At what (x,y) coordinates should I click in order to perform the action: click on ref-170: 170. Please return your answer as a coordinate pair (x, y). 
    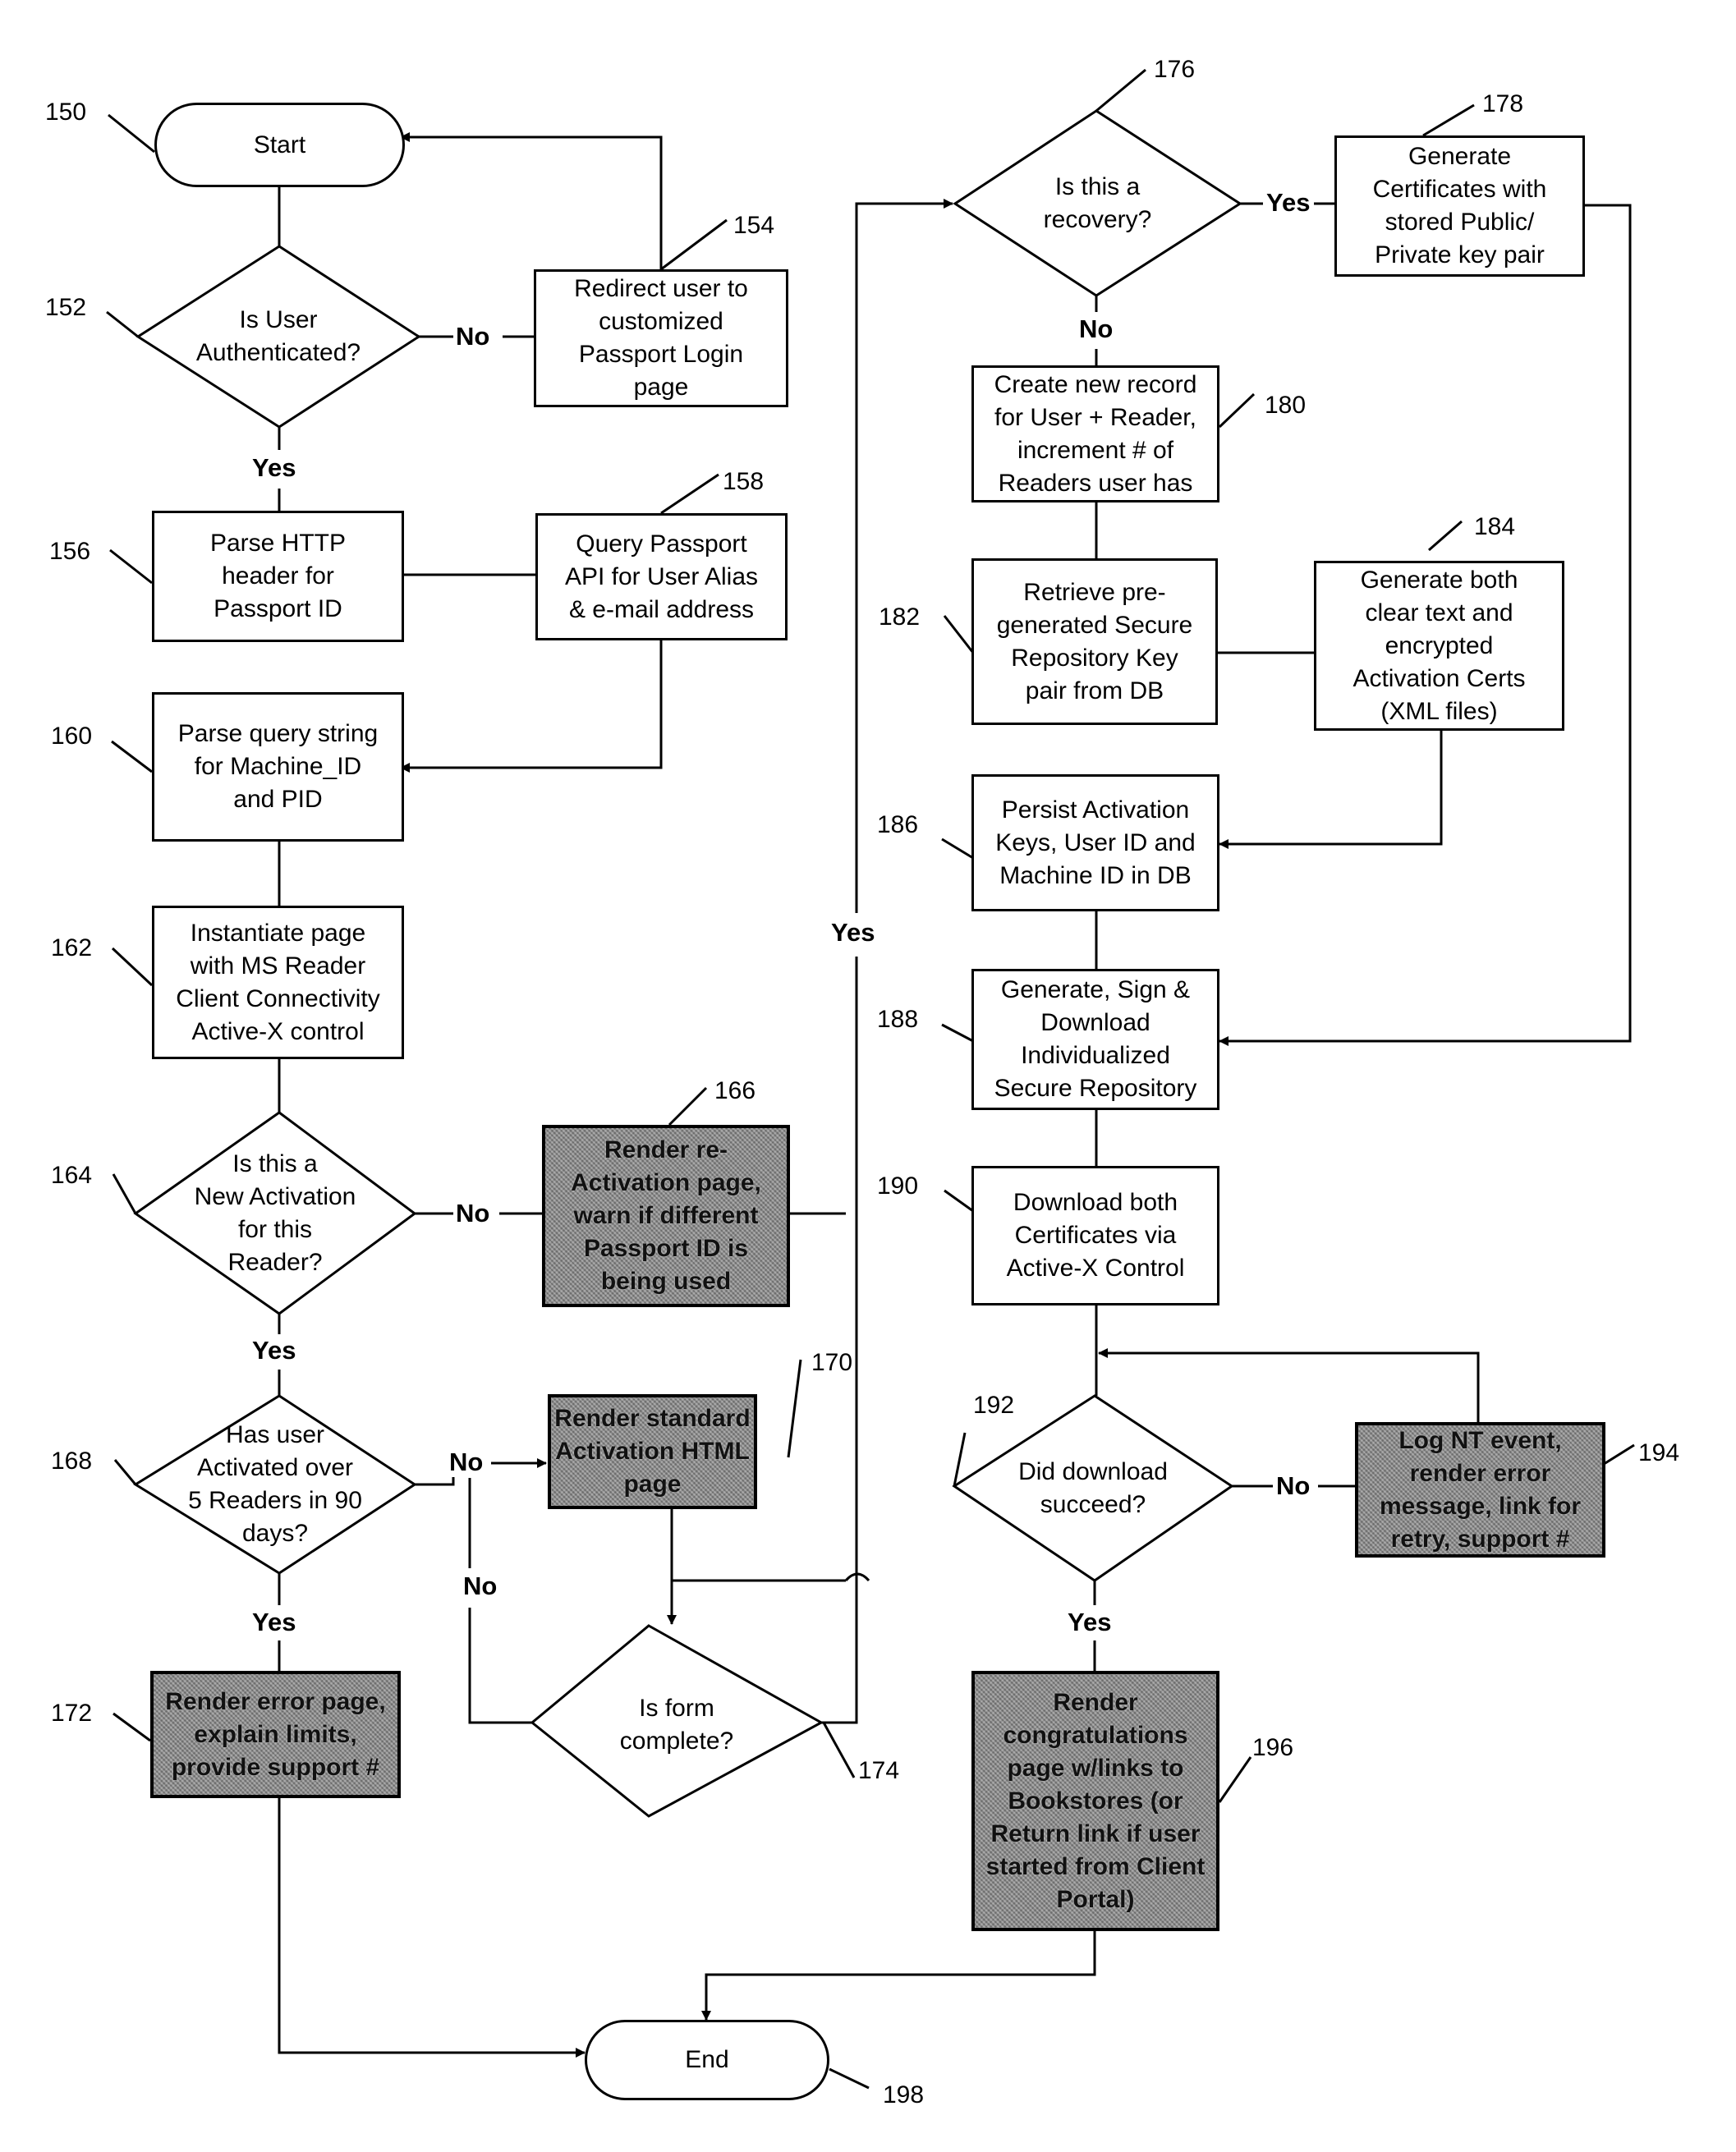
    Looking at the image, I should click on (832, 1362).